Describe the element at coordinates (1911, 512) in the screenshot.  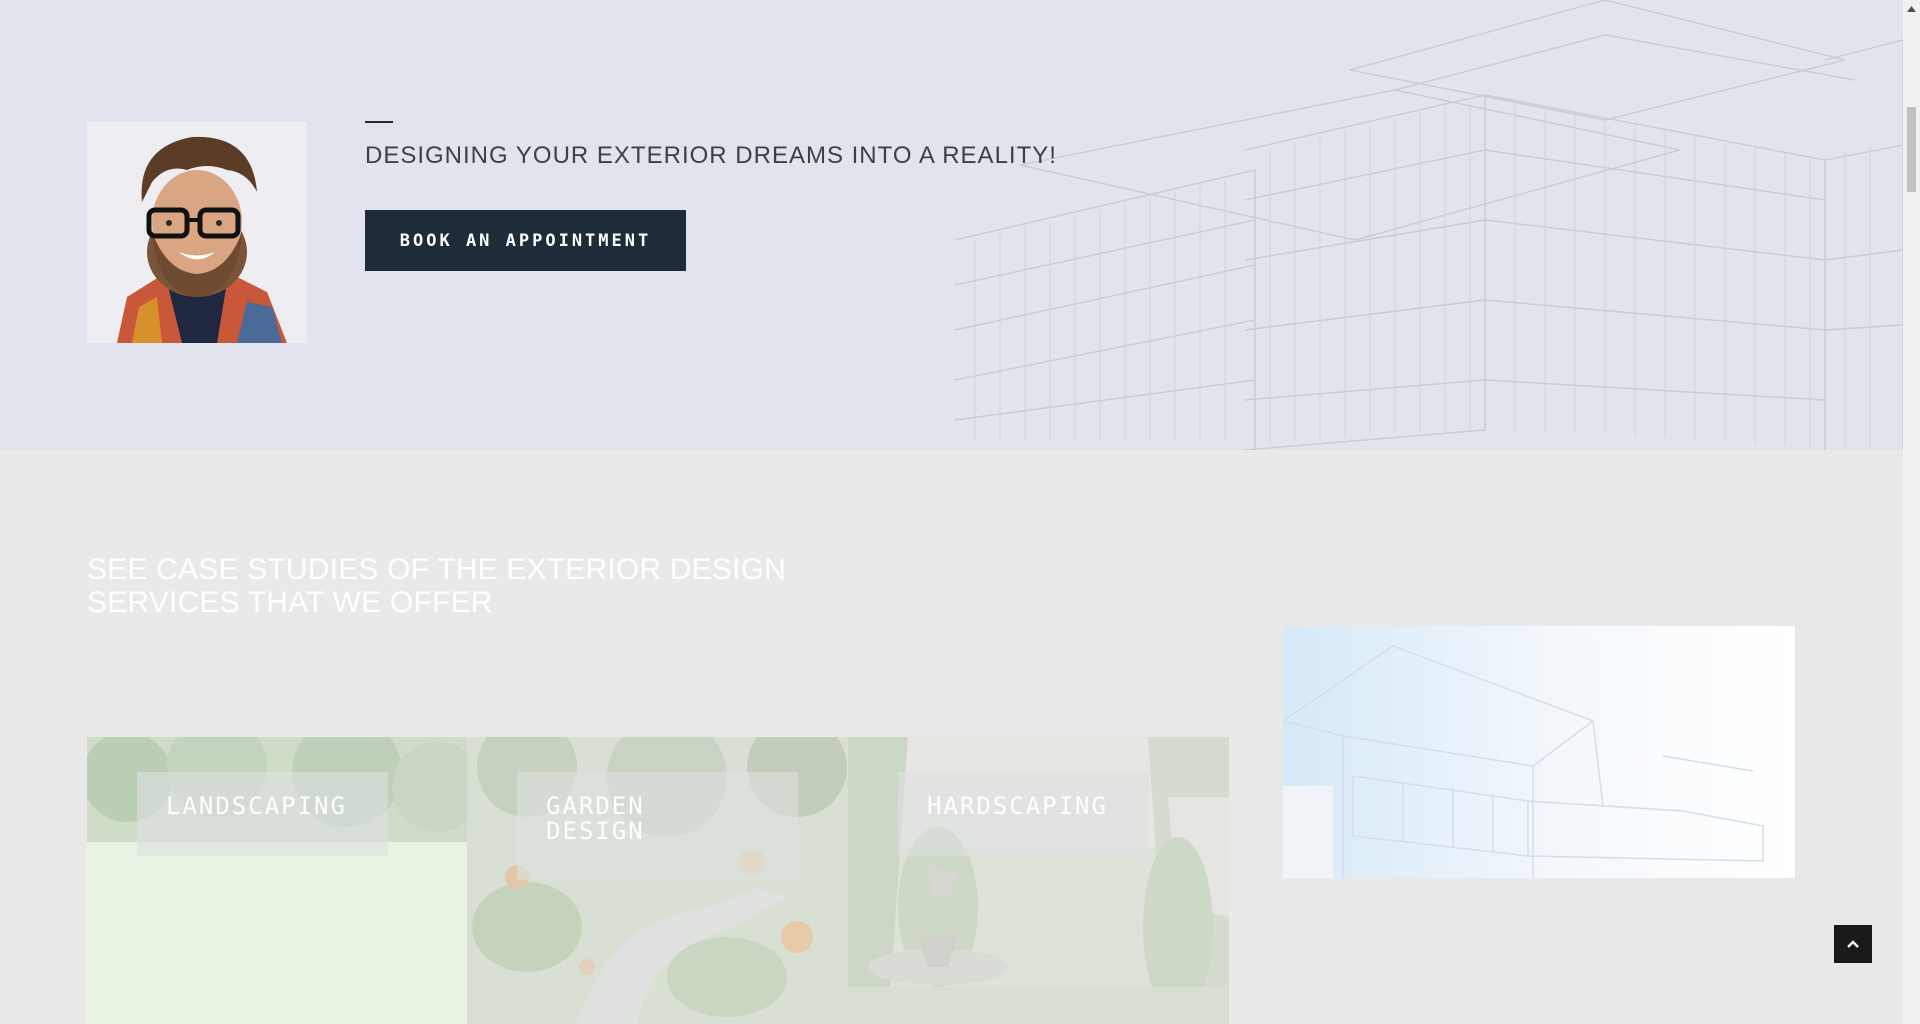
I see `page-scrollbar` at that location.